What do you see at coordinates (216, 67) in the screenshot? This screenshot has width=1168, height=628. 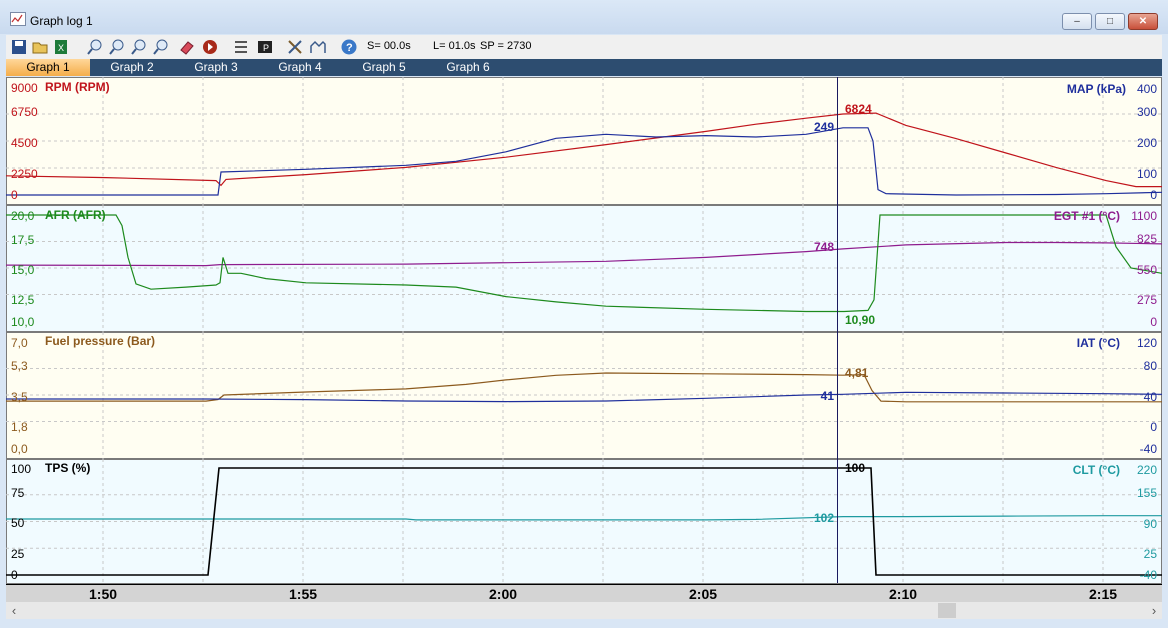 I see `tab-graph-3: Graph 3` at bounding box center [216, 67].